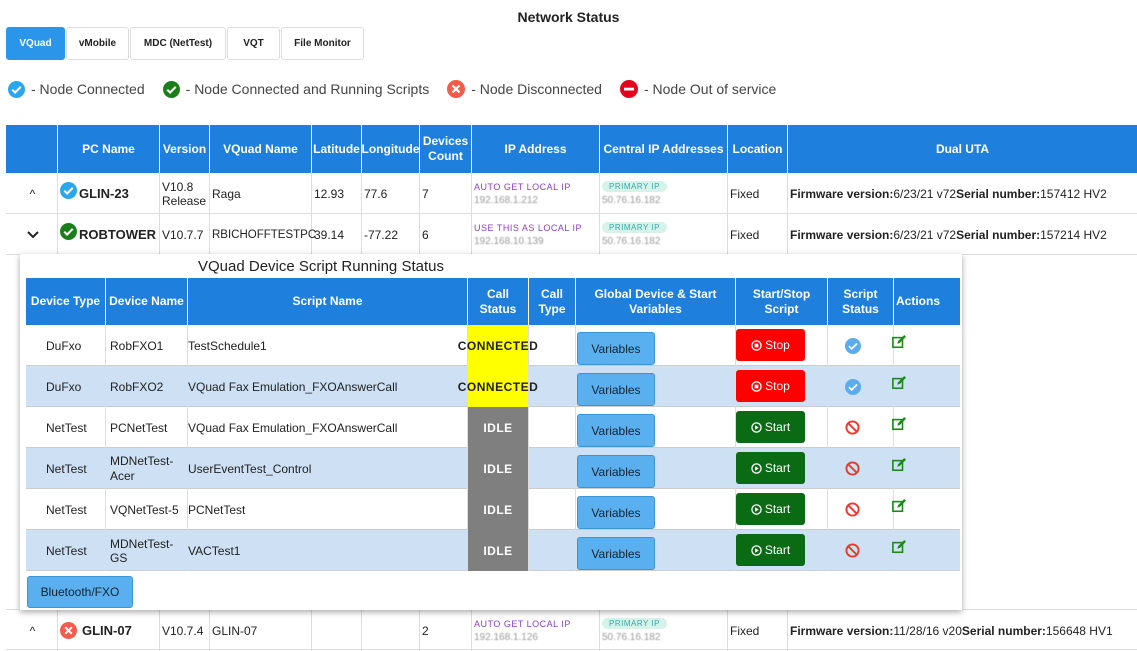  I want to click on script-name-cell: VQuad Fax Emulation_FXOAnswerCall, so click(328, 427).